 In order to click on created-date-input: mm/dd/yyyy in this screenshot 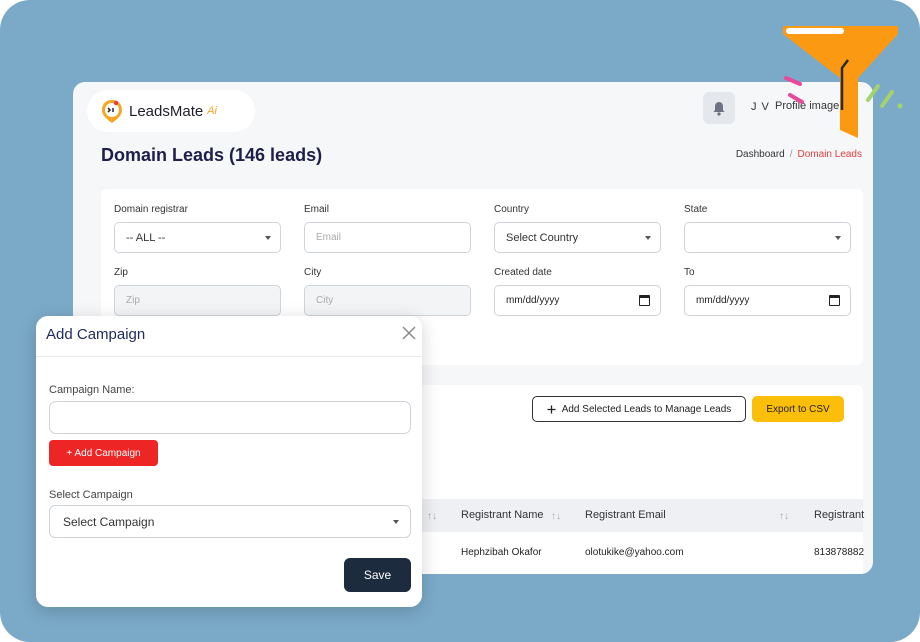, I will do `click(577, 300)`.